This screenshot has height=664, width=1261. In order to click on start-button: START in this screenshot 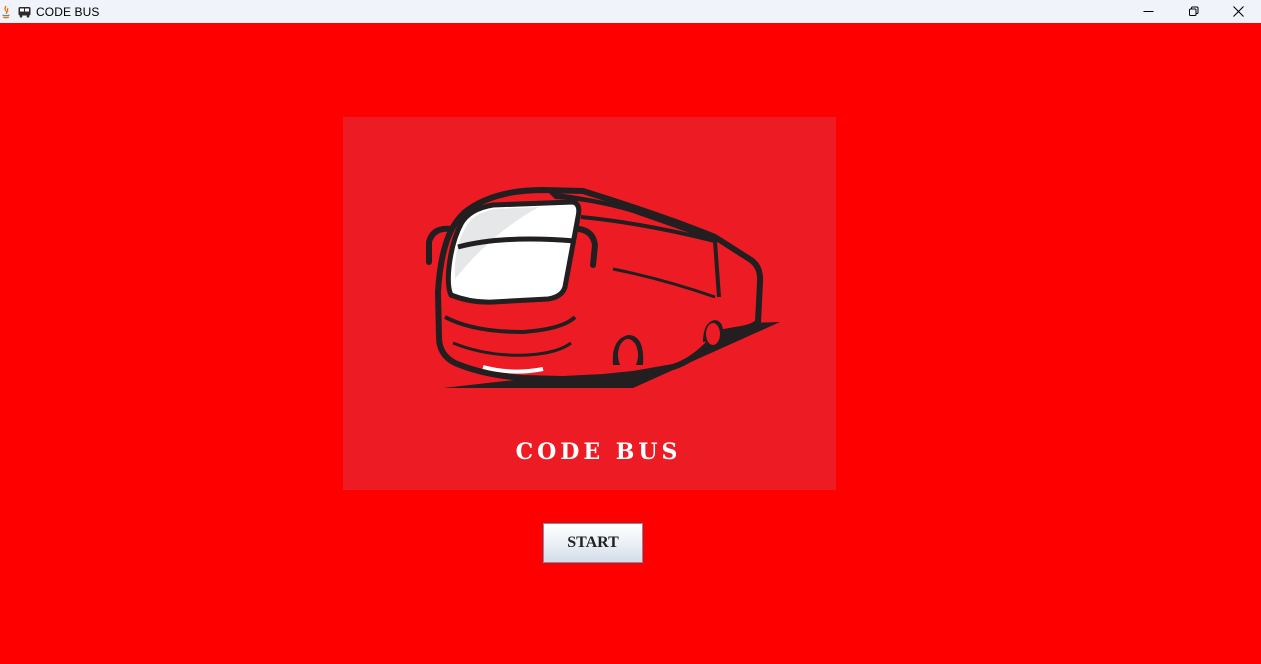, I will do `click(593, 543)`.